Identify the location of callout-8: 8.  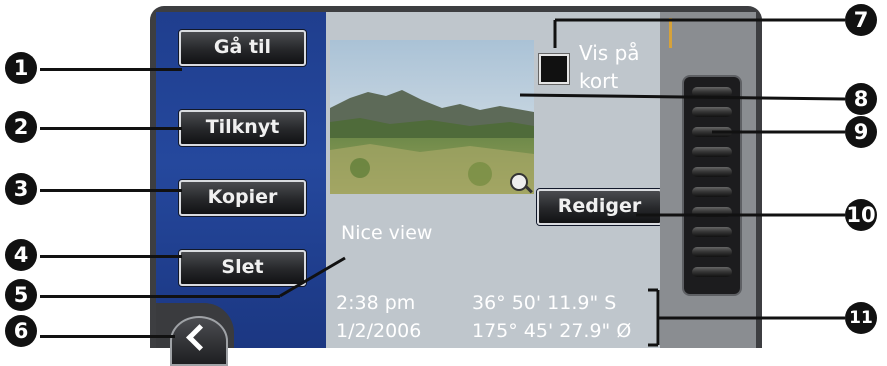
(861, 99).